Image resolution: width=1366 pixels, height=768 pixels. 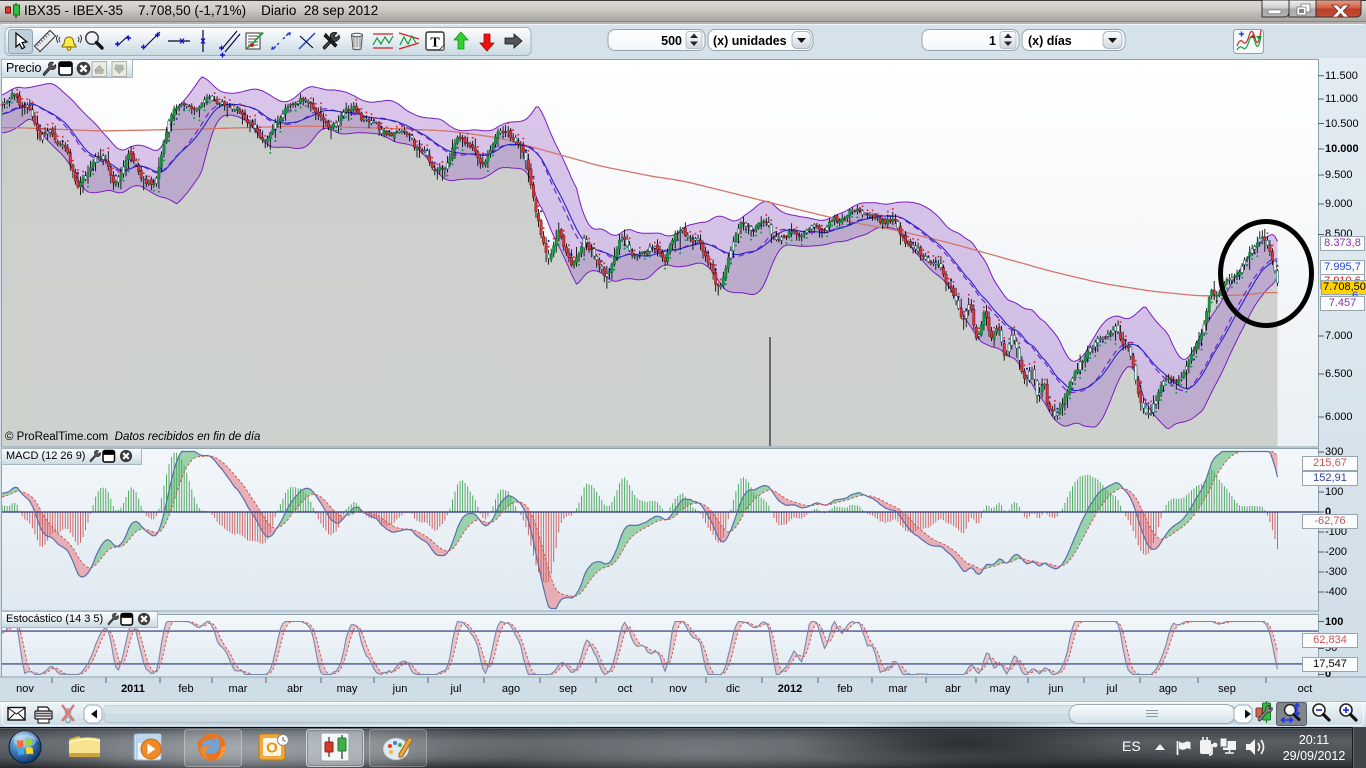 I want to click on svg-text: O, so click(x=272, y=748).